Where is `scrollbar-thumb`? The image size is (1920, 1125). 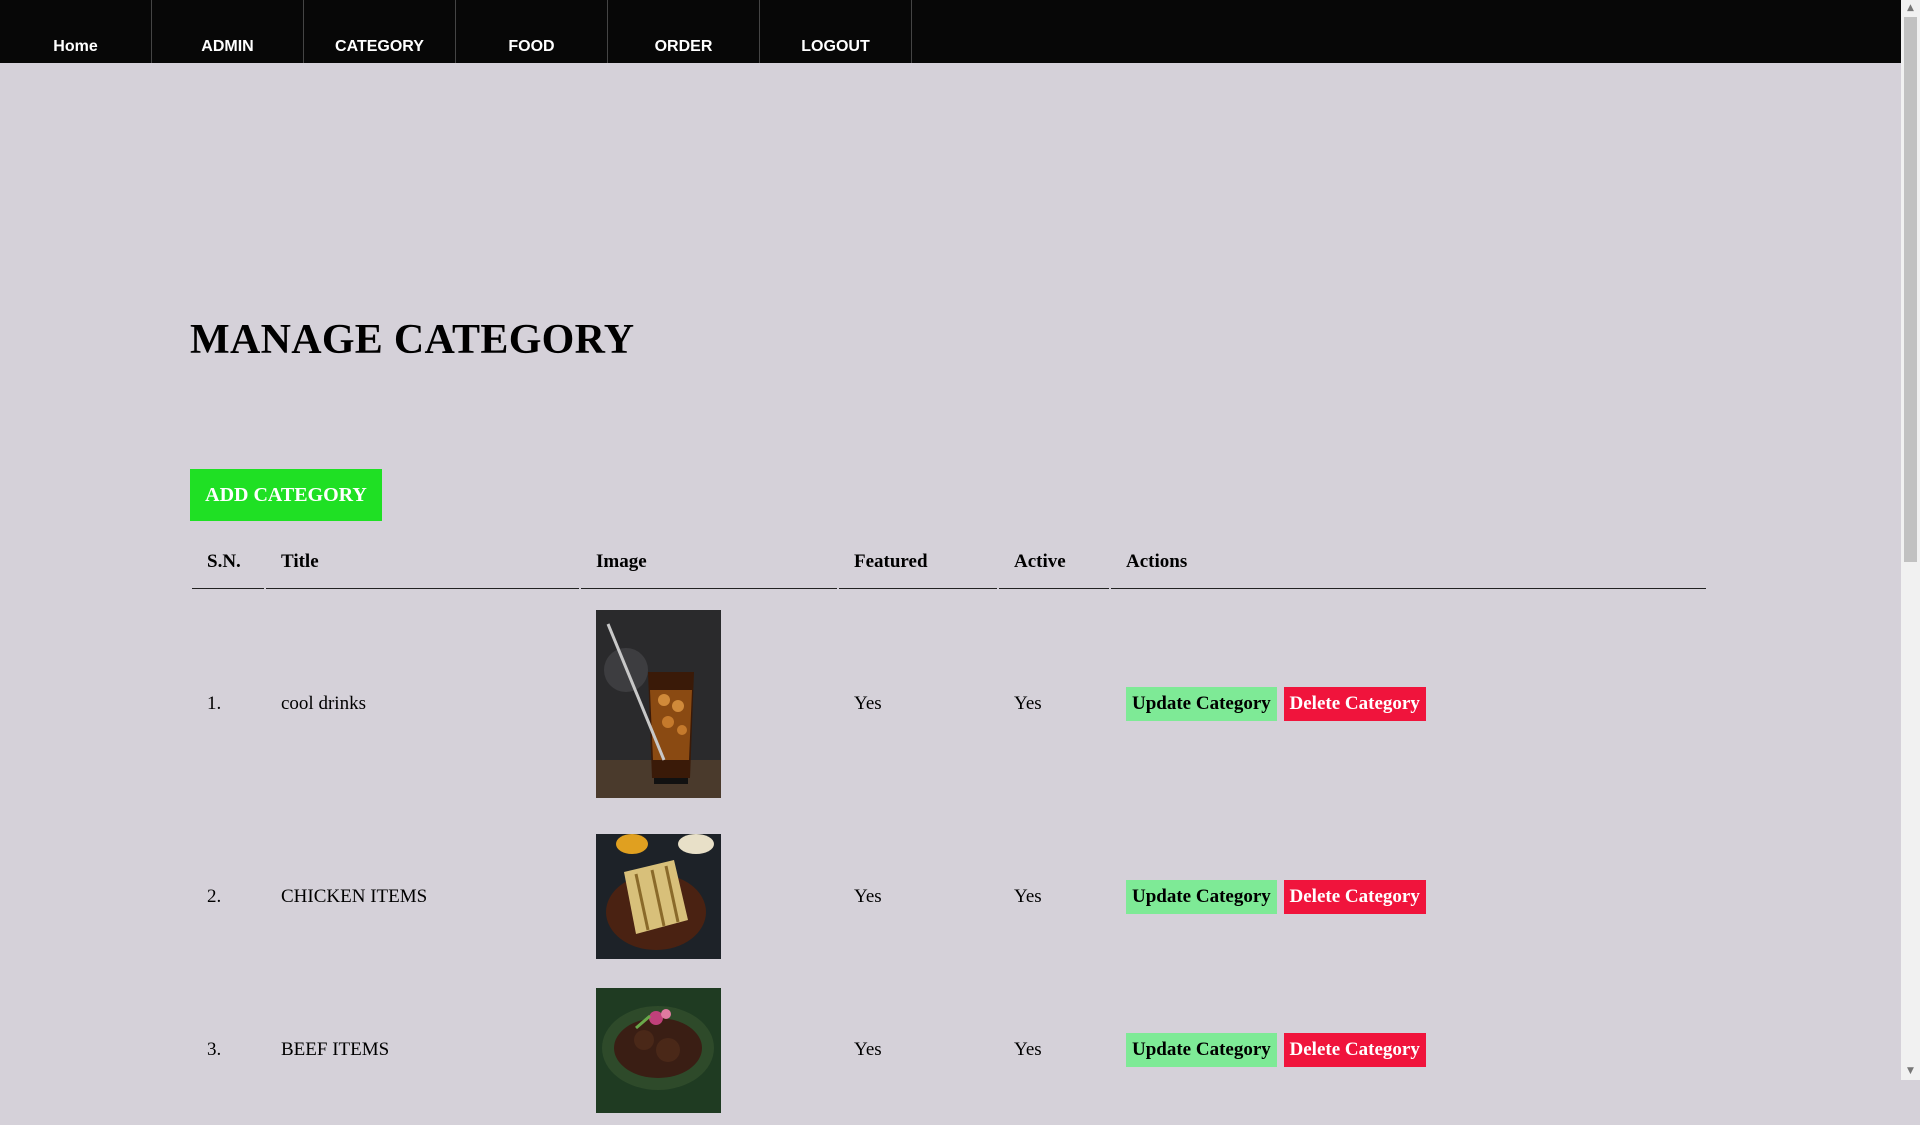
scrollbar-thumb is located at coordinates (1910, 289).